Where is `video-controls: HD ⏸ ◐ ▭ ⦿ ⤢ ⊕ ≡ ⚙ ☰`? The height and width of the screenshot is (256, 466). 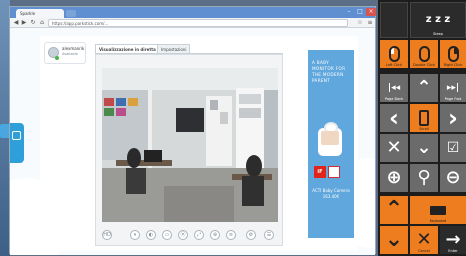 video-controls: HD ⏸ ◐ ▭ ⦿ ⤢ ⊕ ≡ ⚙ ☰ is located at coordinates (190, 235).